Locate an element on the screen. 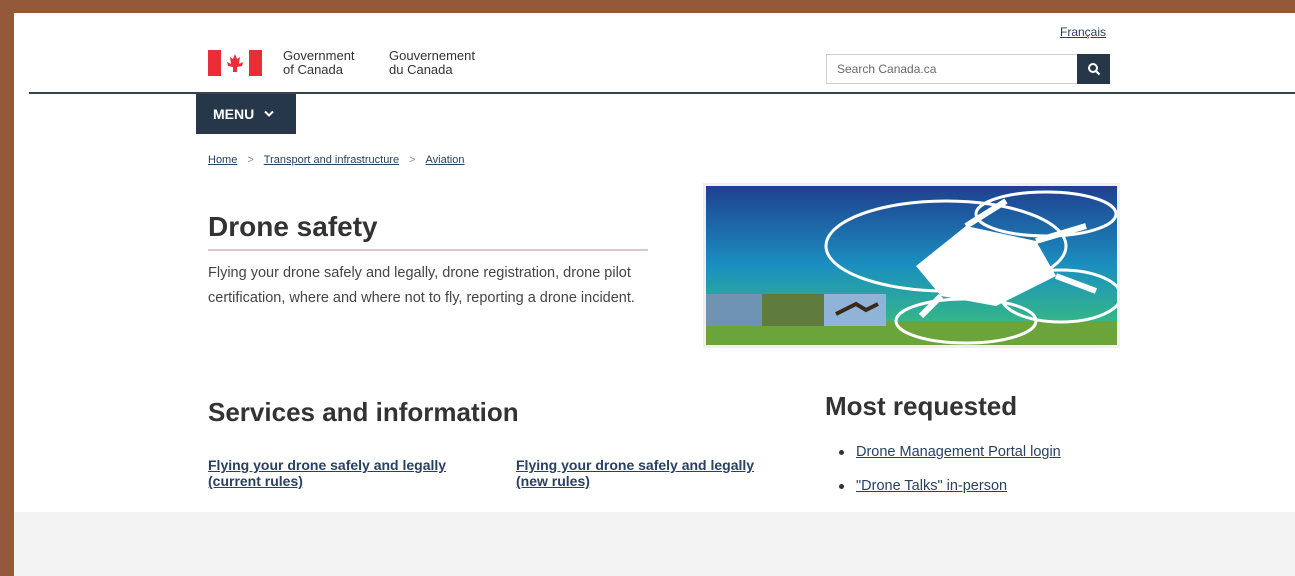 This screenshot has width=1295, height=576. service-link-line2: (new rules) is located at coordinates (553, 481).